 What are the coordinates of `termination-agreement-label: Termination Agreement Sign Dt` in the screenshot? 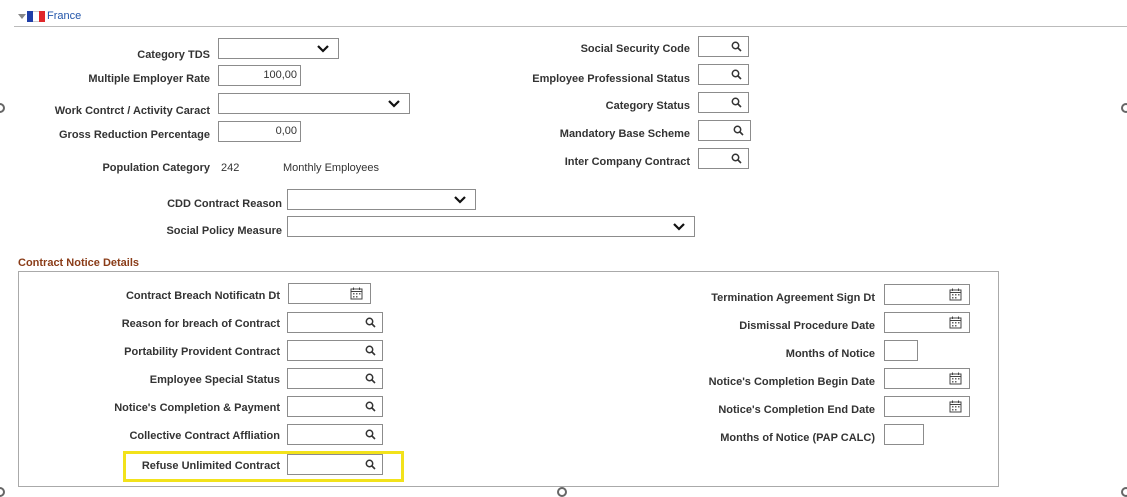 It's located at (793, 298).